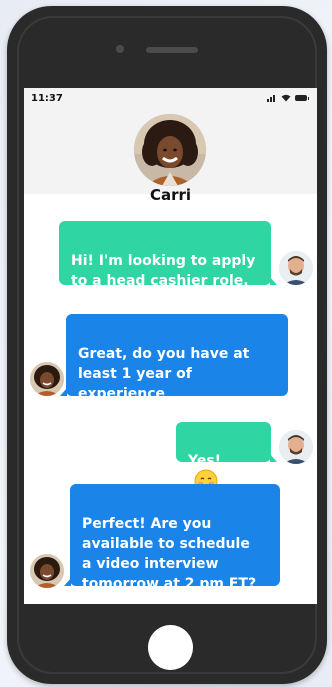 This screenshot has height=687, width=332. I want to click on chat-header: Carri, so click(170, 156).